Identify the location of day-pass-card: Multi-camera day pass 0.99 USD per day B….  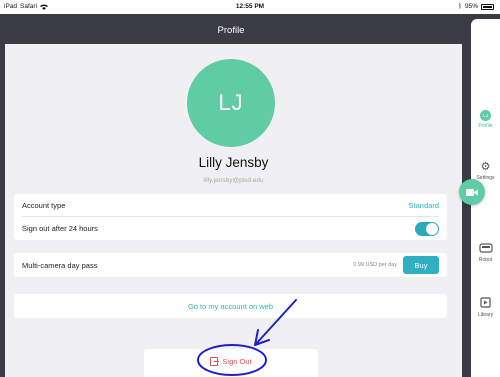
(230, 265).